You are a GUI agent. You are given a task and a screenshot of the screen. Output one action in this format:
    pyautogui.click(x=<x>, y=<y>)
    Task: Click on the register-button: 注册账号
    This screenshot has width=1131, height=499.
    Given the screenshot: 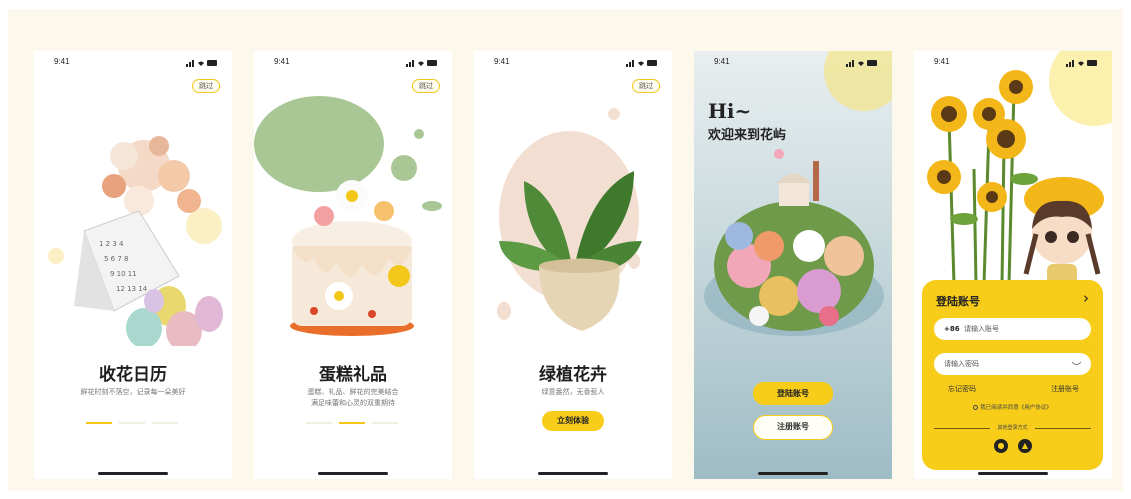 What is the action you would take?
    pyautogui.click(x=793, y=427)
    